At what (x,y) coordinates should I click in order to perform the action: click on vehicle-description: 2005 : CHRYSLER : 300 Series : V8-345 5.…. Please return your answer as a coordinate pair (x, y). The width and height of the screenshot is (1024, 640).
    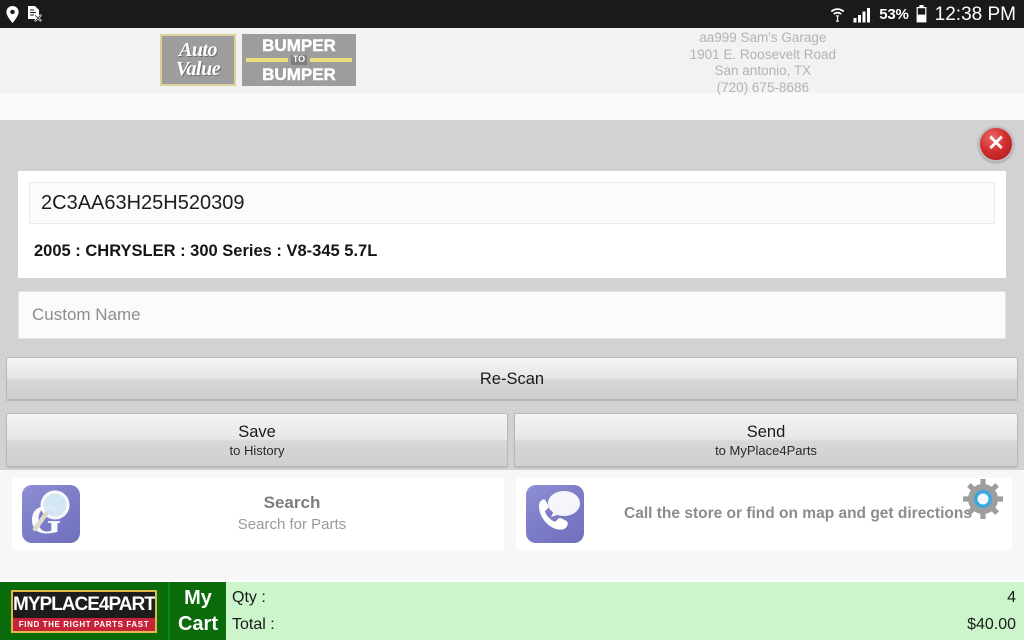
    Looking at the image, I should click on (206, 251).